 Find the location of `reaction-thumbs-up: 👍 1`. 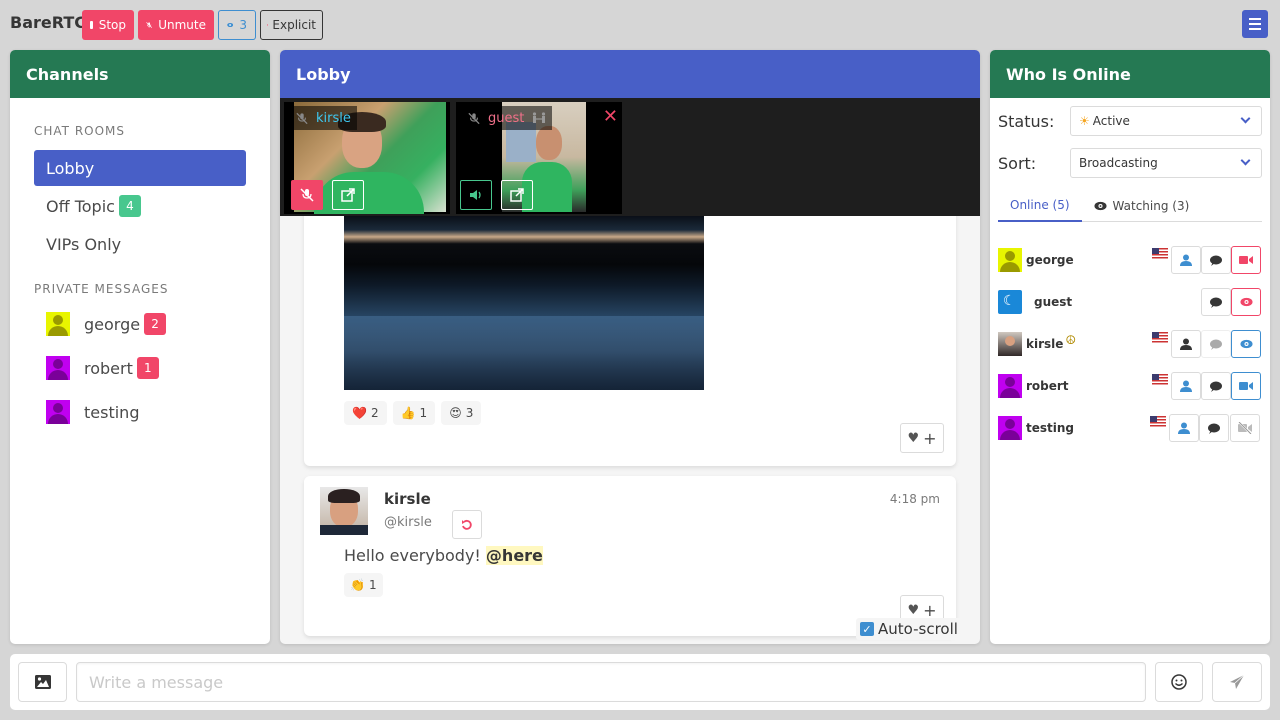

reaction-thumbs-up: 👍 1 is located at coordinates (414, 413).